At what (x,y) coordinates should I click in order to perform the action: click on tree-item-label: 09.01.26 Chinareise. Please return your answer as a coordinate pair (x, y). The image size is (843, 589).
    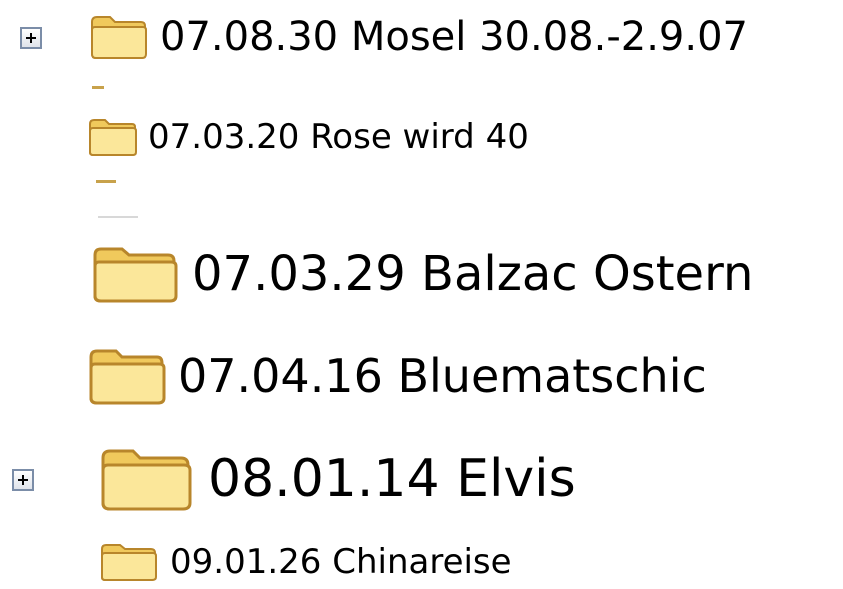
    Looking at the image, I should click on (341, 562).